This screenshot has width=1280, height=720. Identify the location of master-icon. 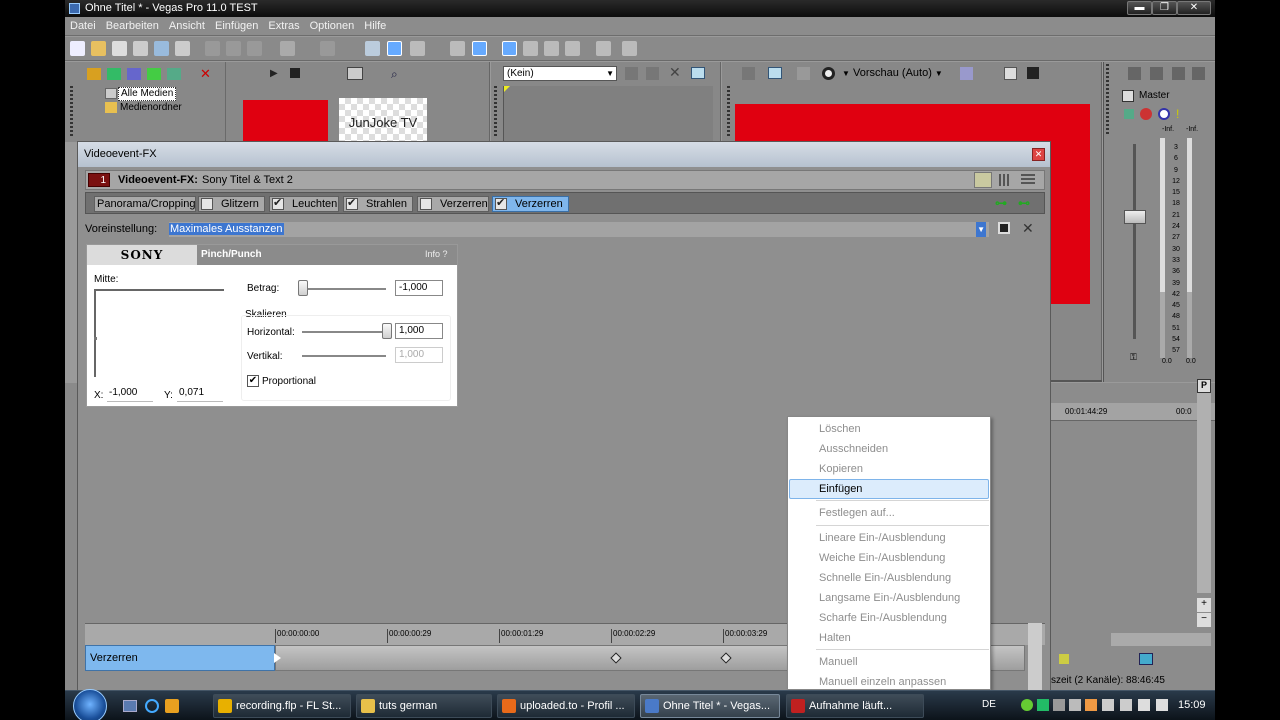
(1134, 73).